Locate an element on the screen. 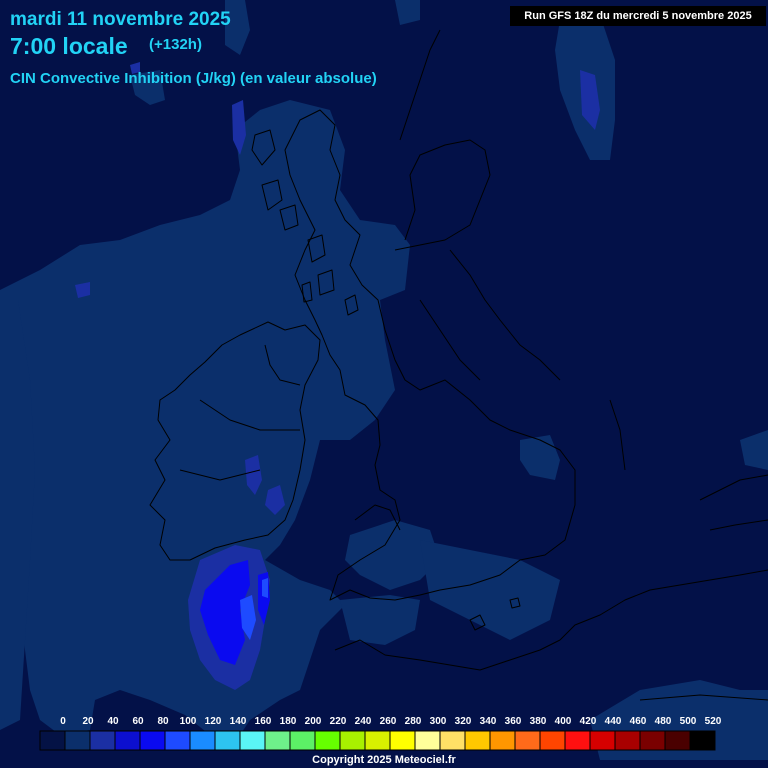 The height and width of the screenshot is (768, 768). legend-label: 320 is located at coordinates (463, 721).